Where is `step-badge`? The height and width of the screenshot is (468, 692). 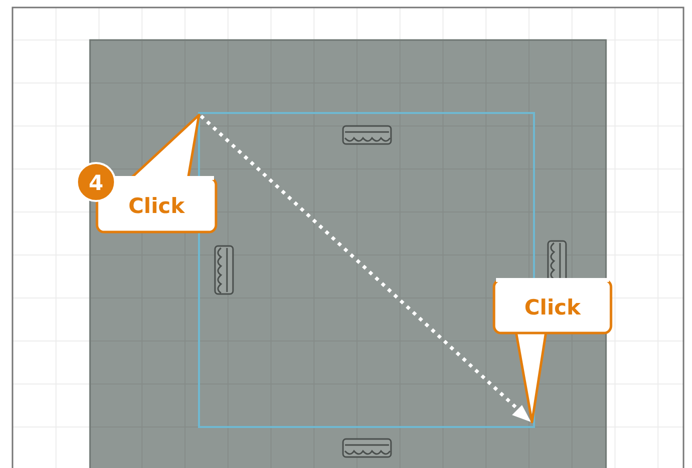 step-badge is located at coordinates (96, 182).